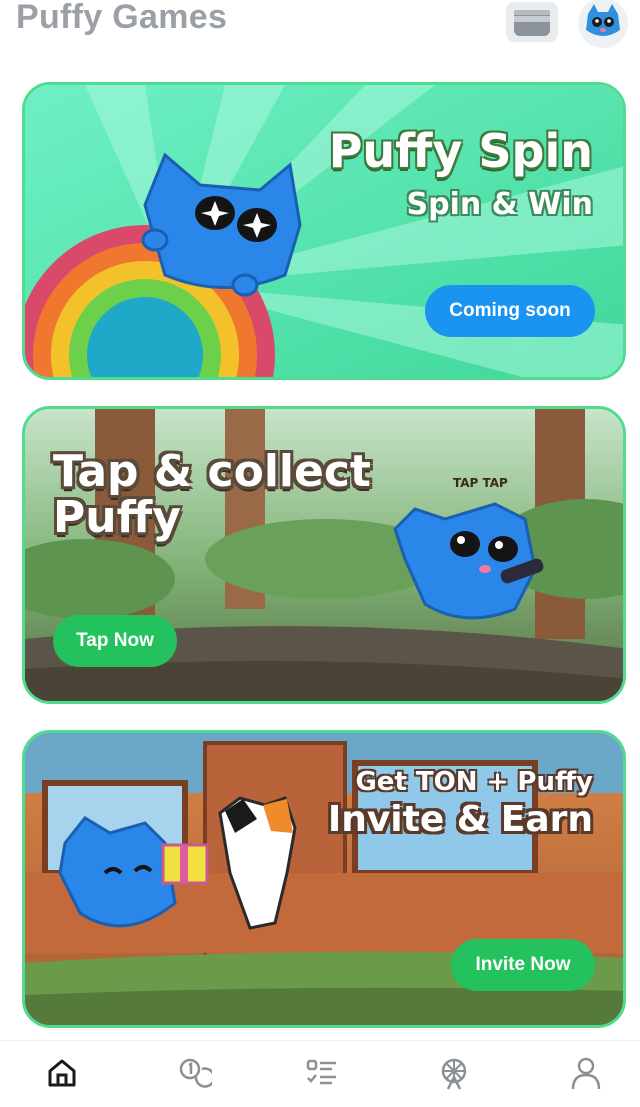 The width and height of the screenshot is (640, 1107). What do you see at coordinates (454, 1074) in the screenshot?
I see `ferris-wheel-icon` at bounding box center [454, 1074].